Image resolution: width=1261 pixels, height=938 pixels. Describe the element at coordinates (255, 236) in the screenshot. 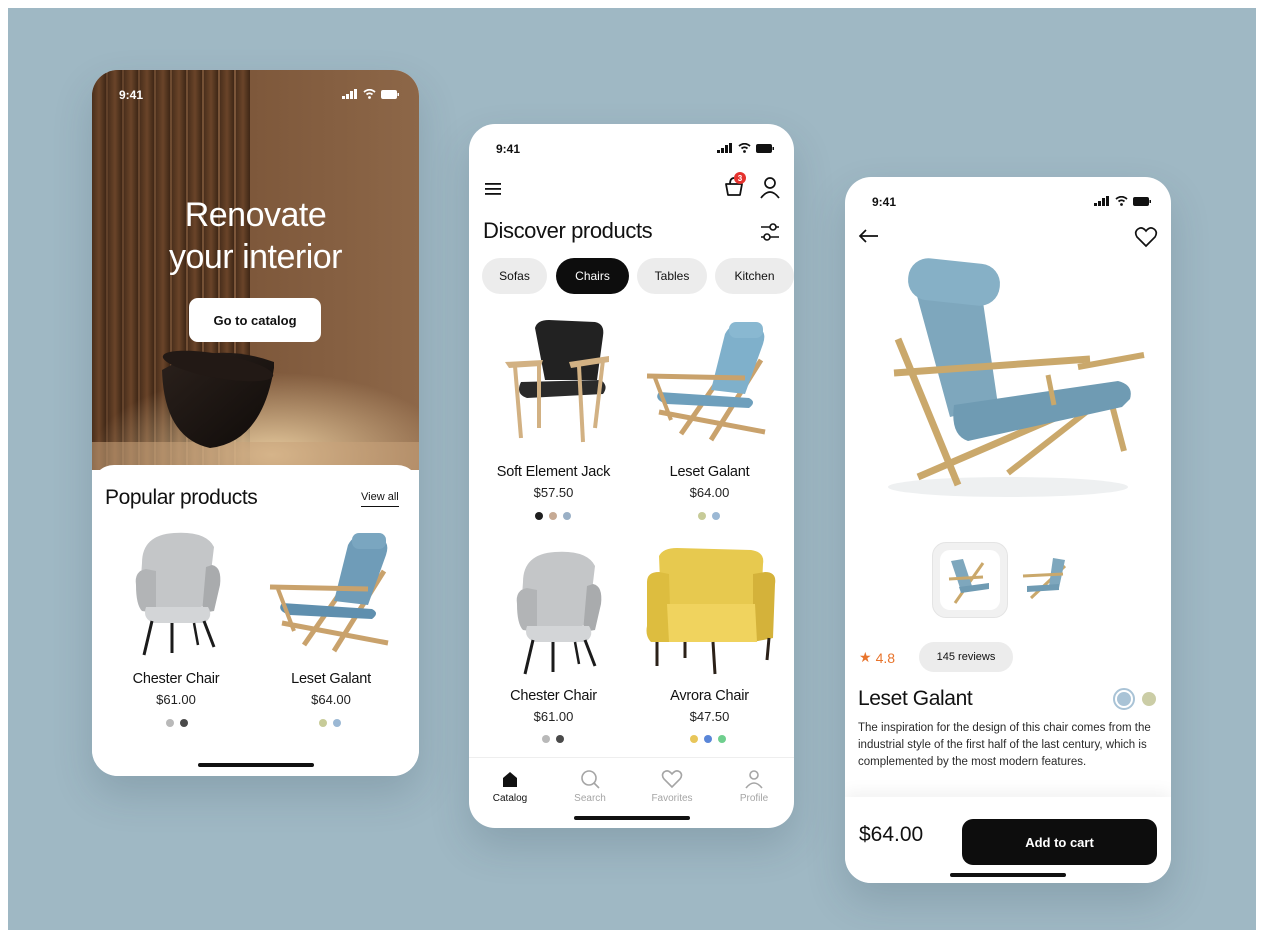

I see `hero-title: Renovate your interior` at that location.